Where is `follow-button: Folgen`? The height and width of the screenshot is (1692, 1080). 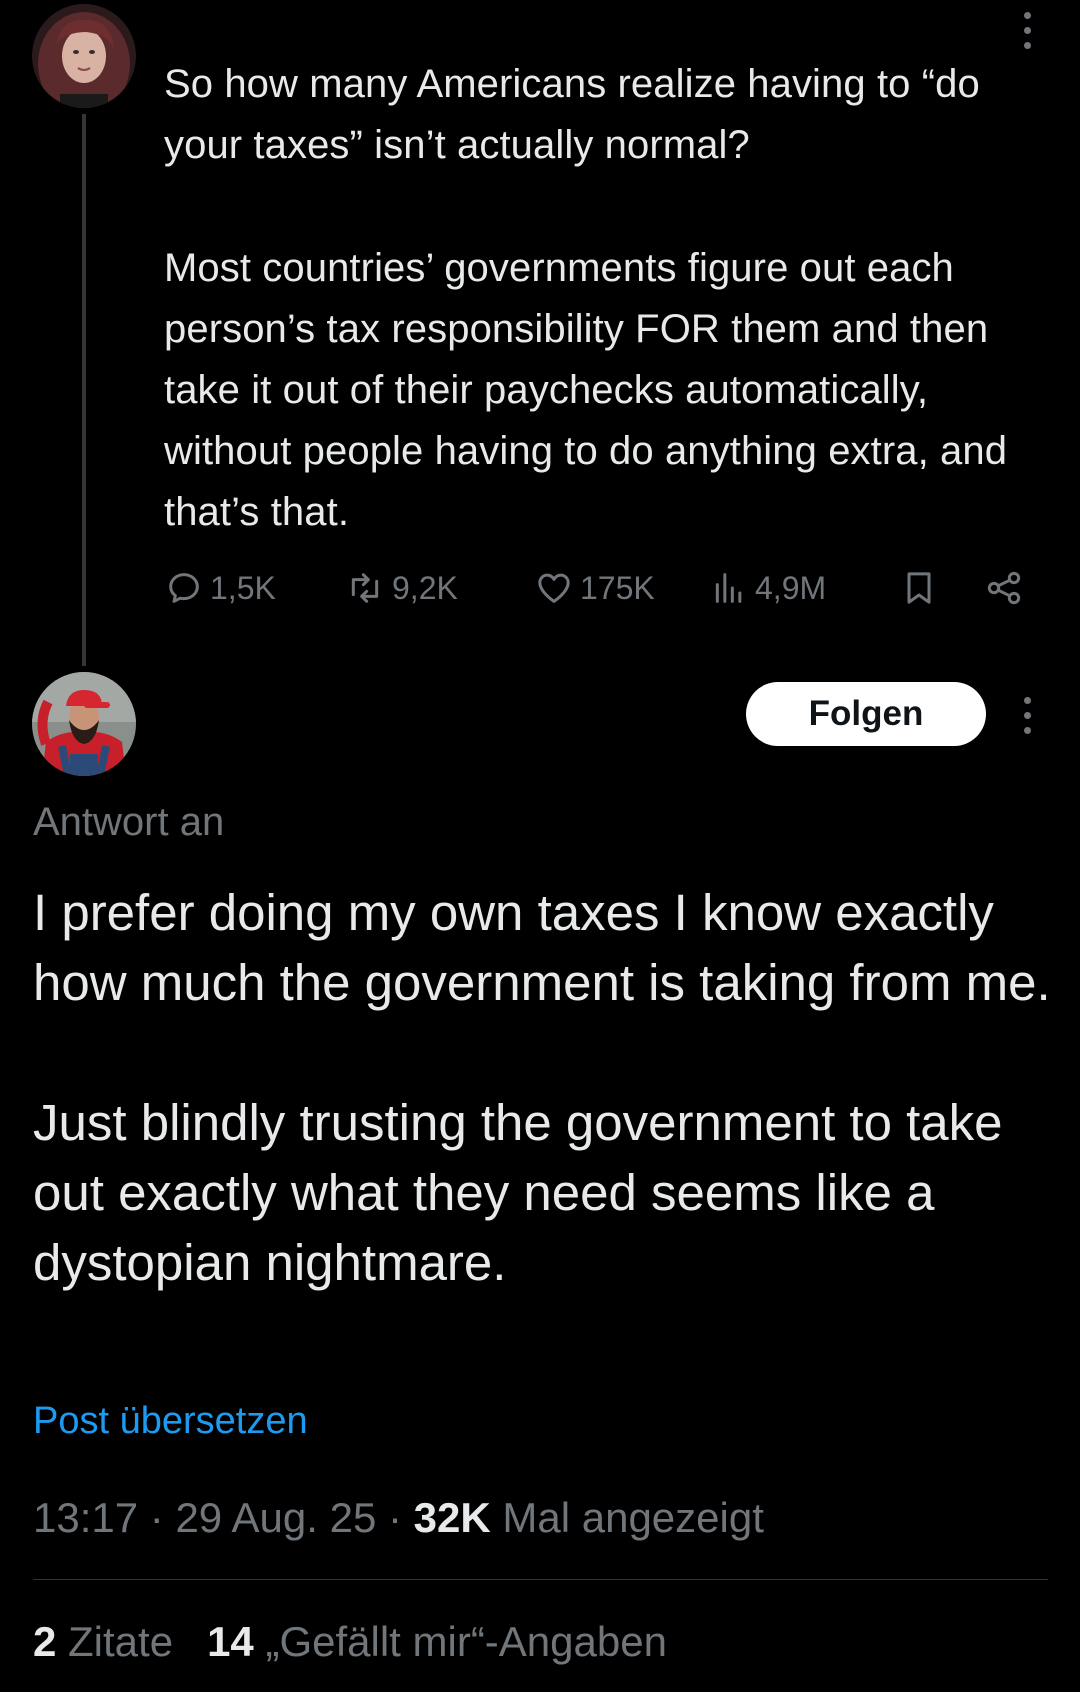 follow-button: Folgen is located at coordinates (866, 714).